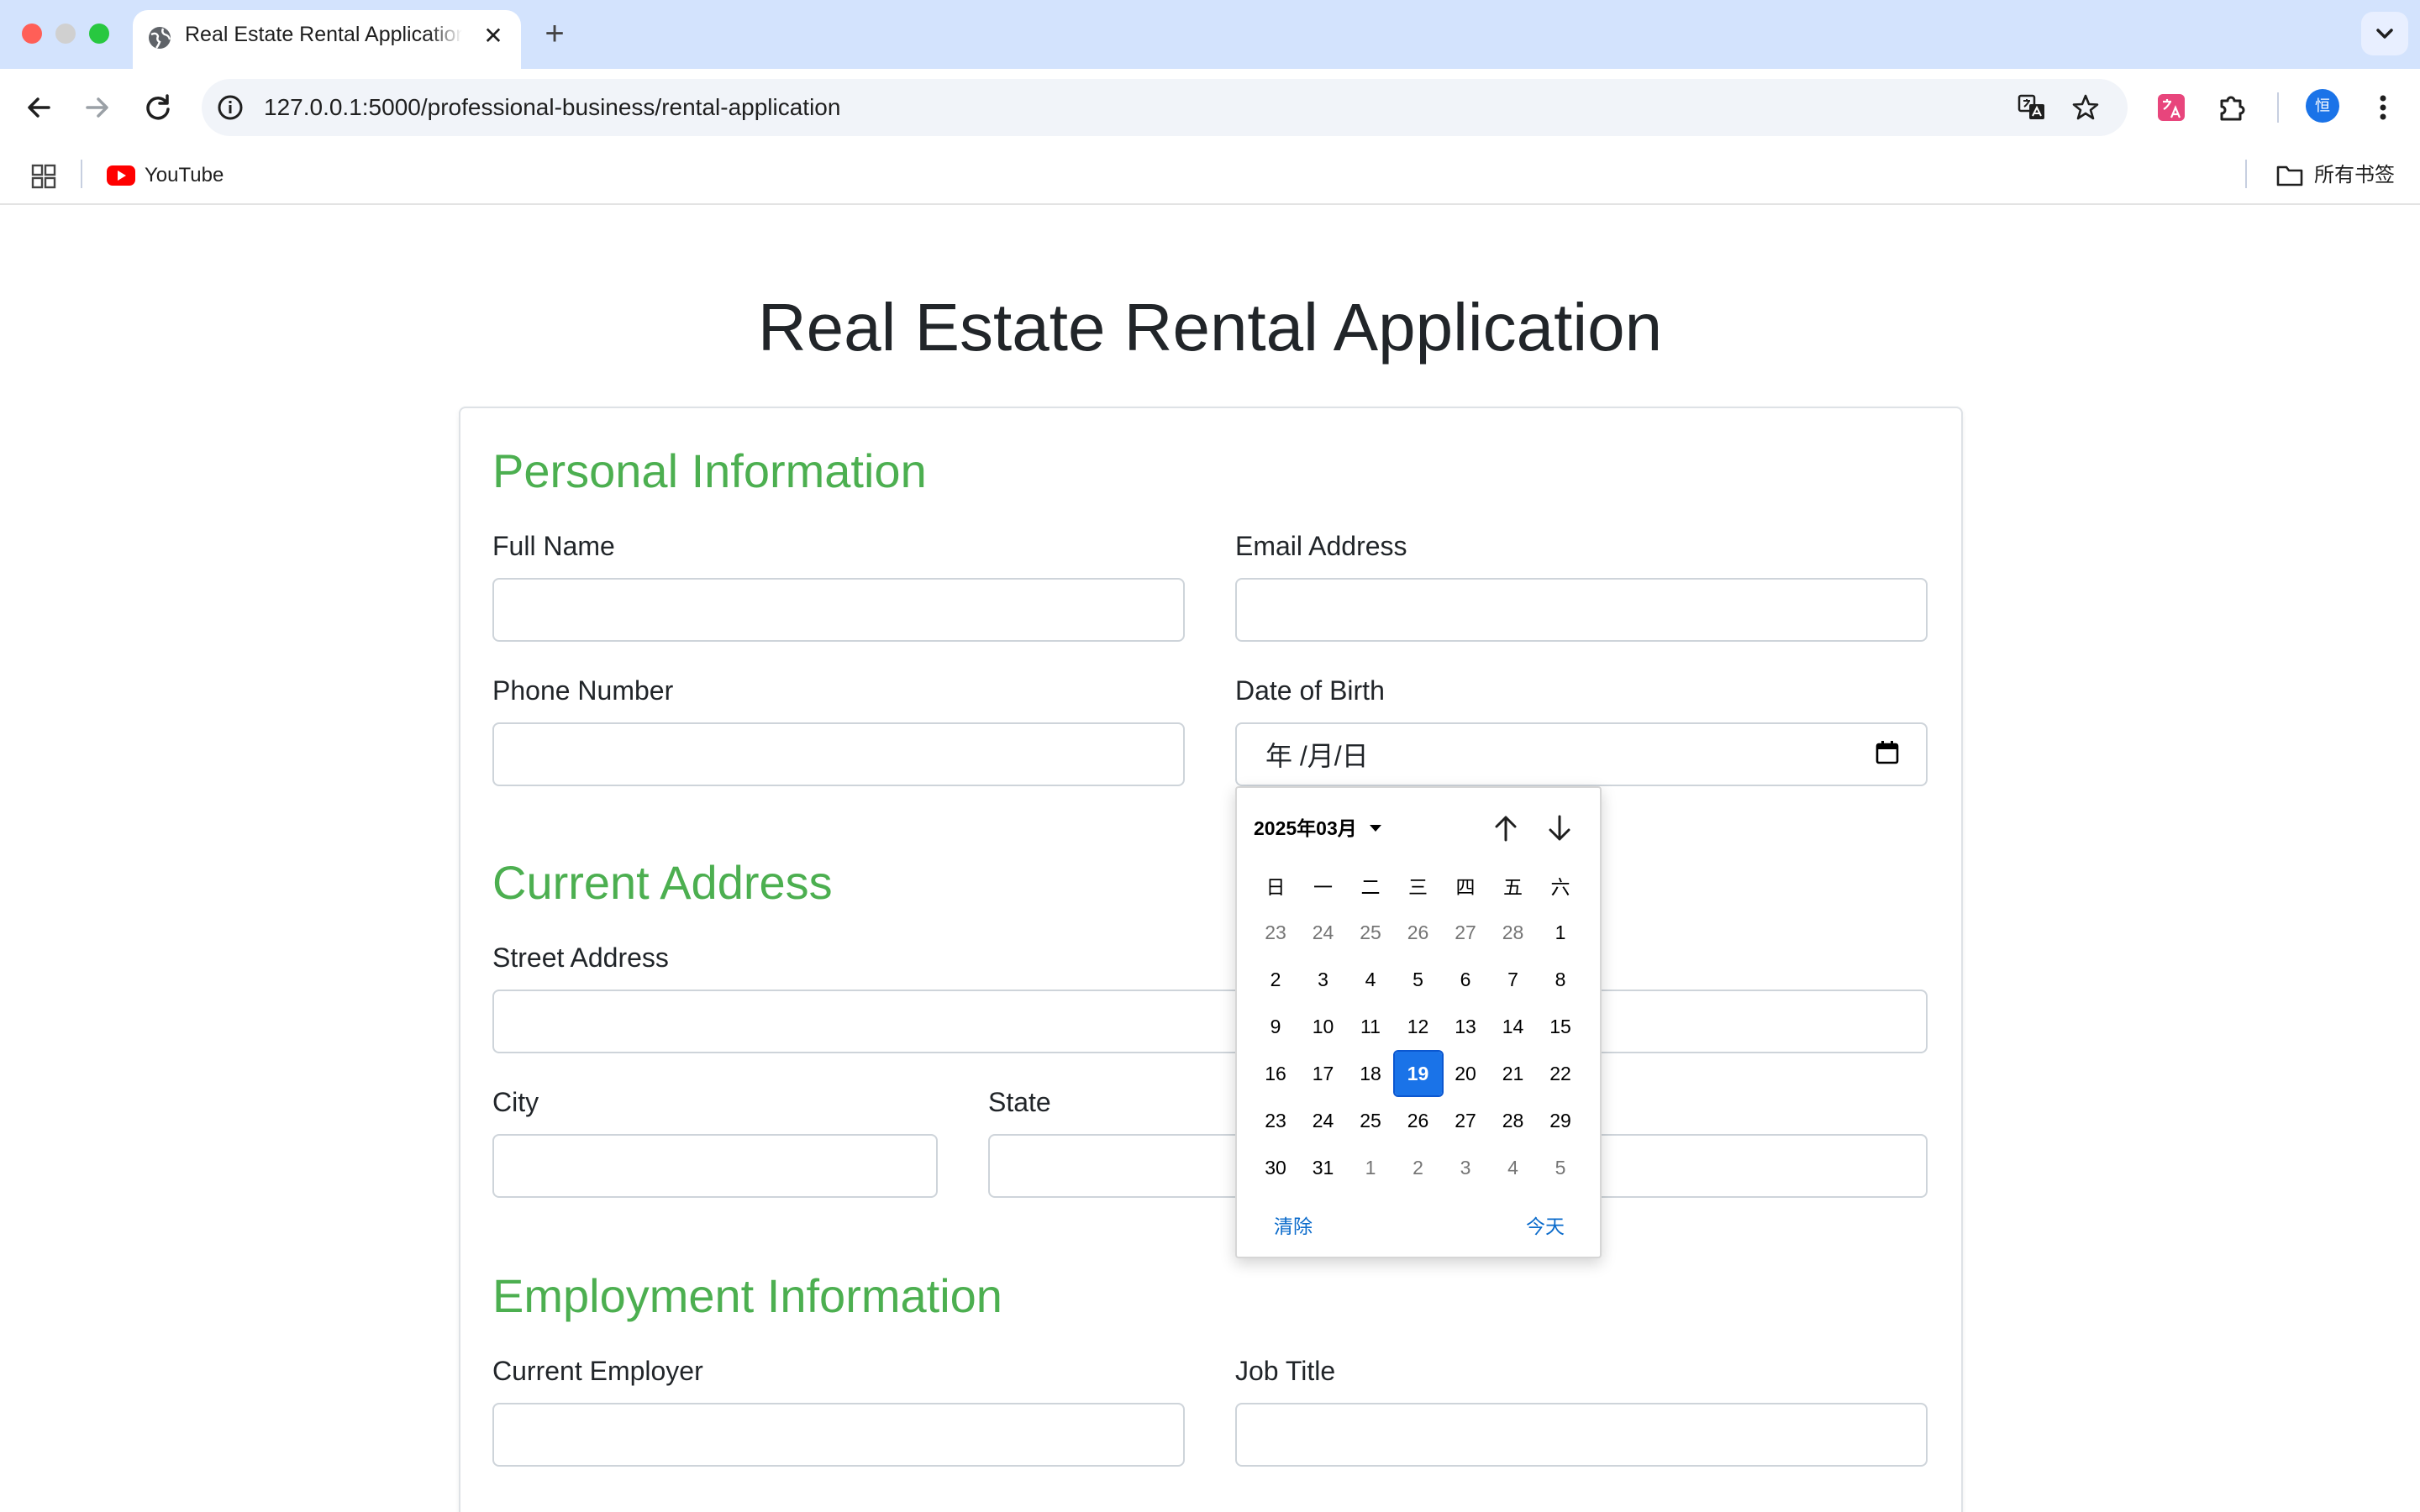 This screenshot has height=1512, width=2420. What do you see at coordinates (1210, 34) in the screenshot?
I see `tab-strip: Real Estate Rental Application ✕ +` at bounding box center [1210, 34].